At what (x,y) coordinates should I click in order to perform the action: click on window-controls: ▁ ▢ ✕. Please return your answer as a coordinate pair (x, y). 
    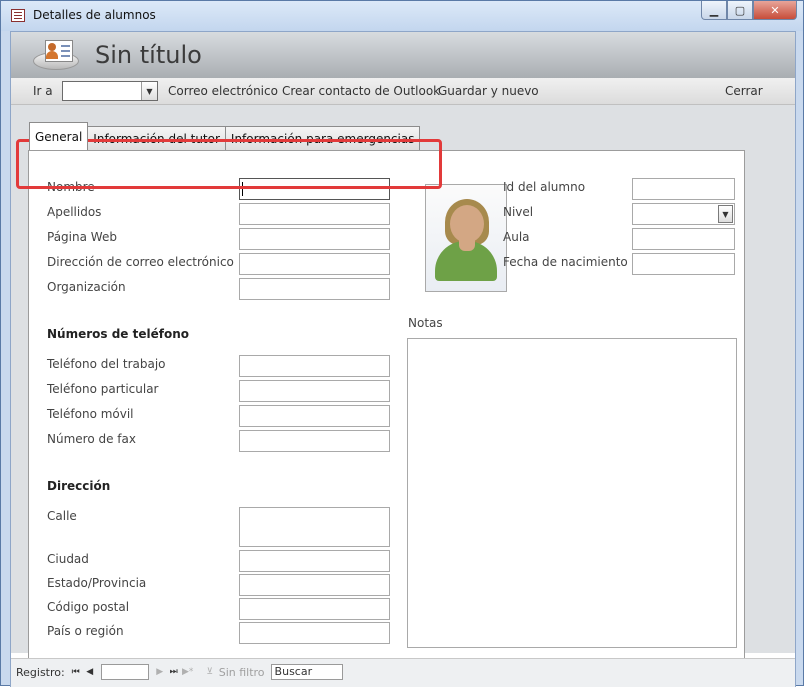
    Looking at the image, I should click on (749, 10).